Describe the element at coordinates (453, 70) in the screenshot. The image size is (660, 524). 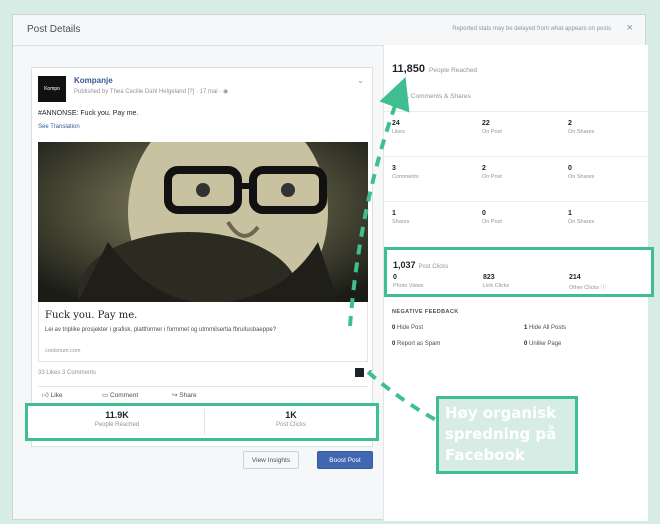
I see `reach-label: People Reached` at that location.